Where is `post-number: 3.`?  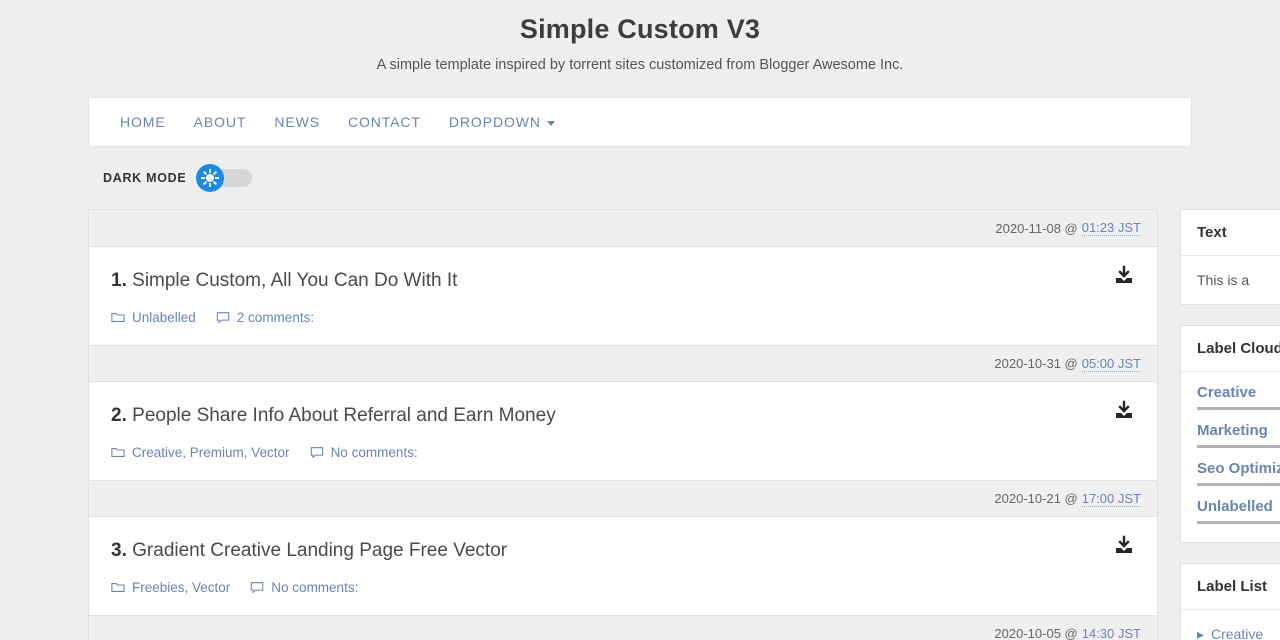
post-number: 3. is located at coordinates (119, 550).